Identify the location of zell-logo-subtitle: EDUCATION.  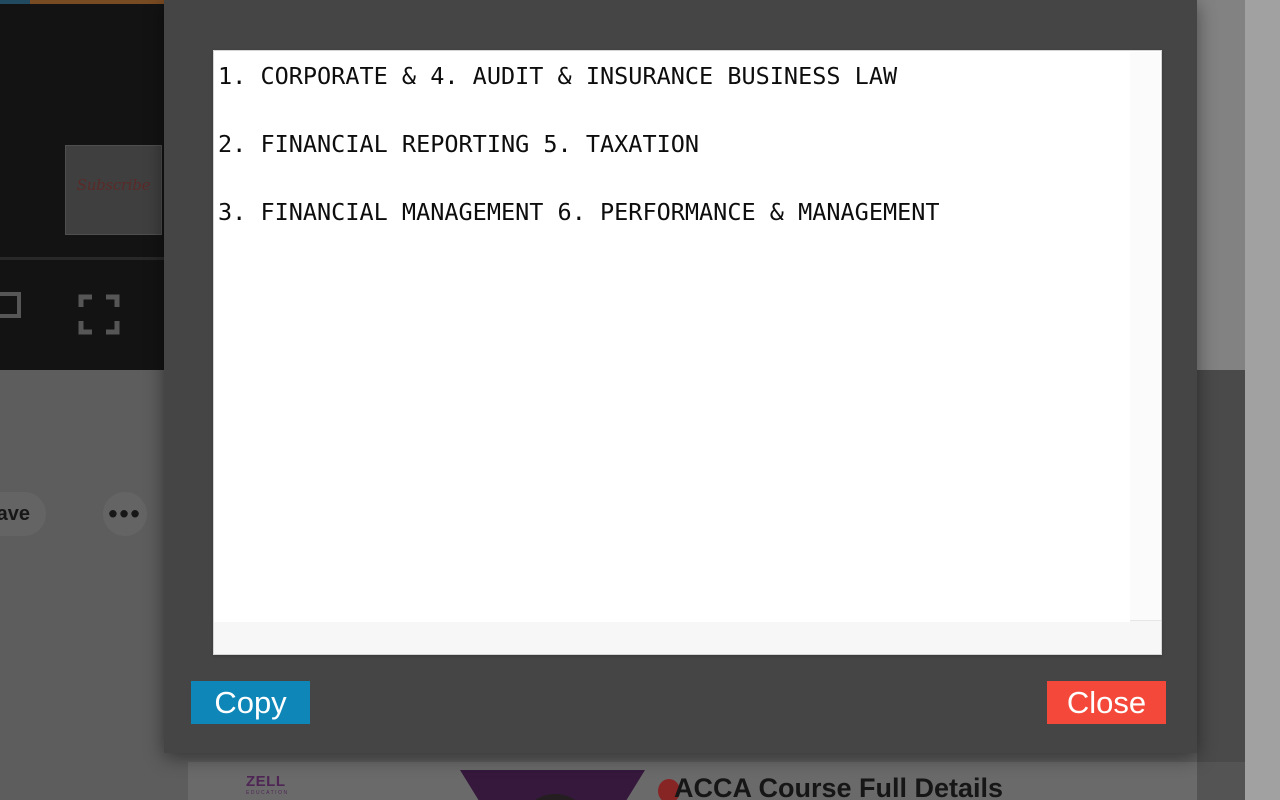
(267, 793).